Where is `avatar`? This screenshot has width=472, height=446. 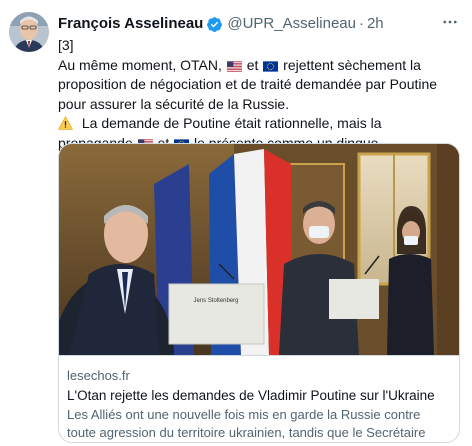
avatar is located at coordinates (29, 32).